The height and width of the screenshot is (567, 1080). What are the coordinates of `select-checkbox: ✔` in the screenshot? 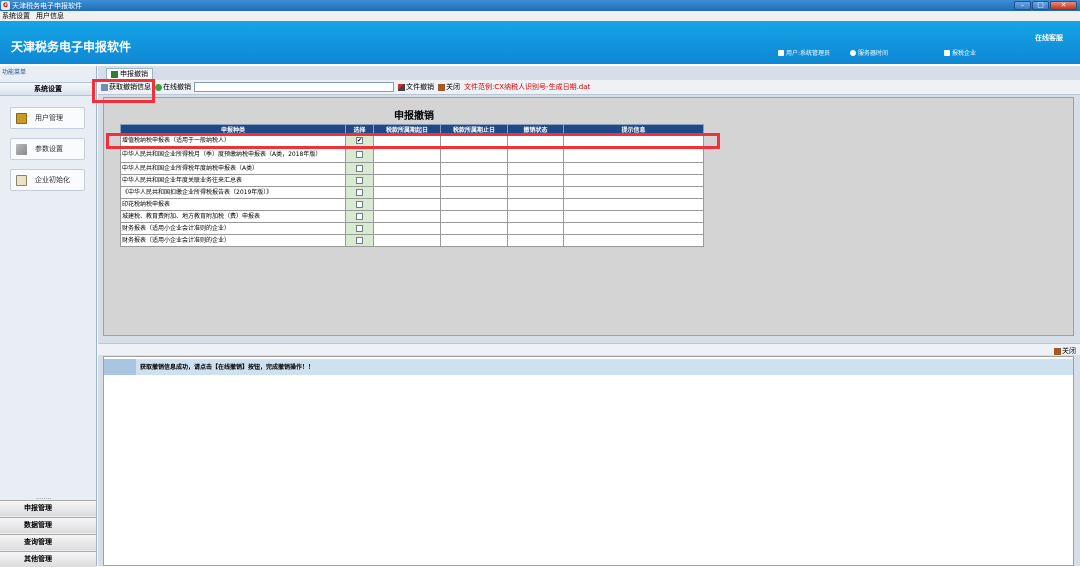 It's located at (359, 140).